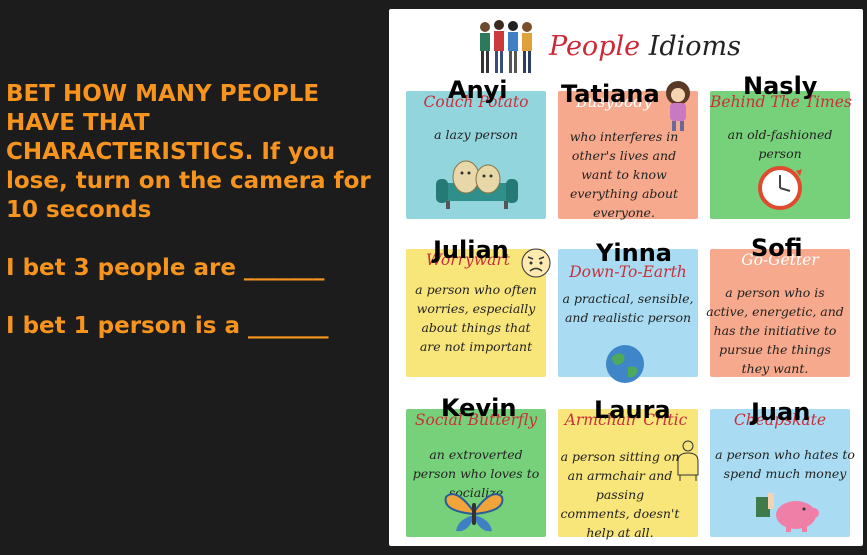 This screenshot has width=867, height=555. What do you see at coordinates (536, 263) in the screenshot?
I see `worried-face-icon` at bounding box center [536, 263].